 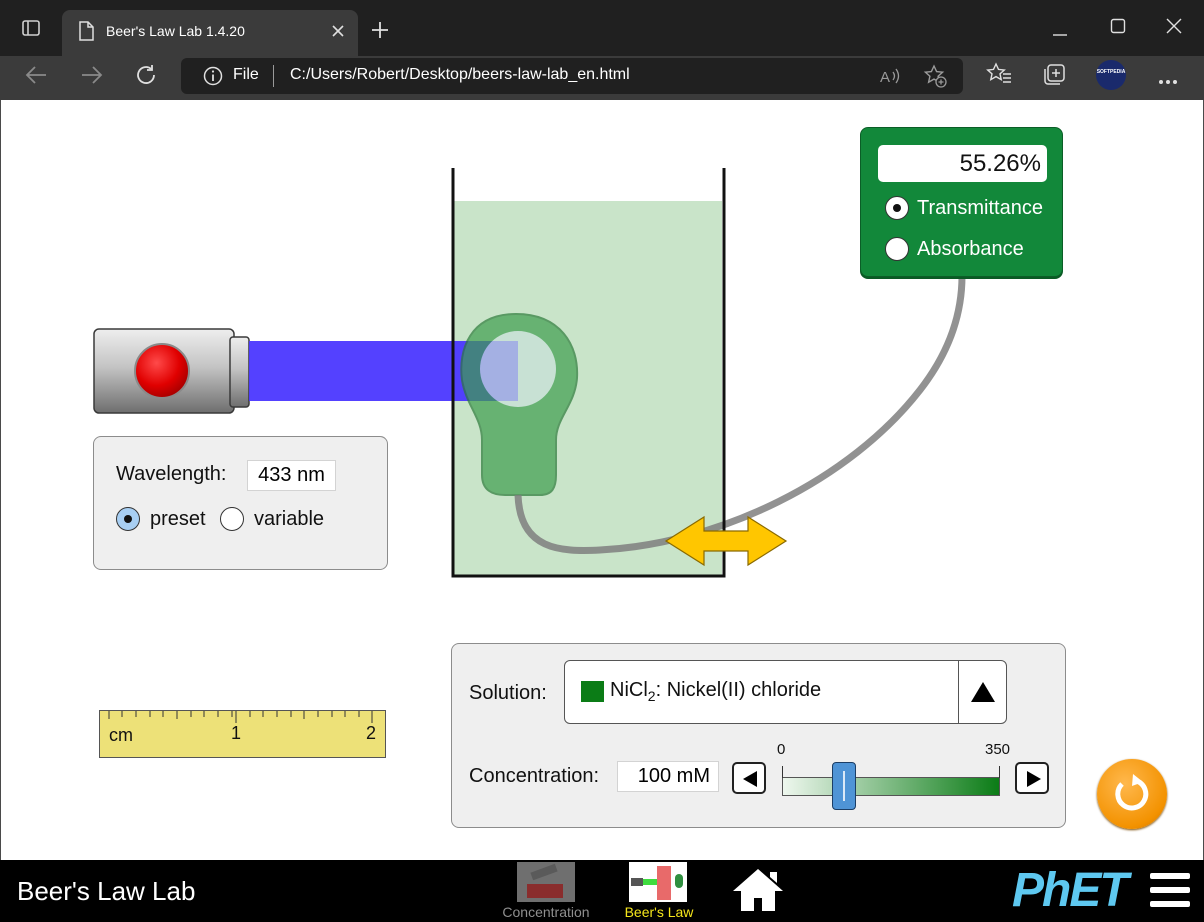 I want to click on sim-title: Beer's Law Lab, so click(x=106, y=891).